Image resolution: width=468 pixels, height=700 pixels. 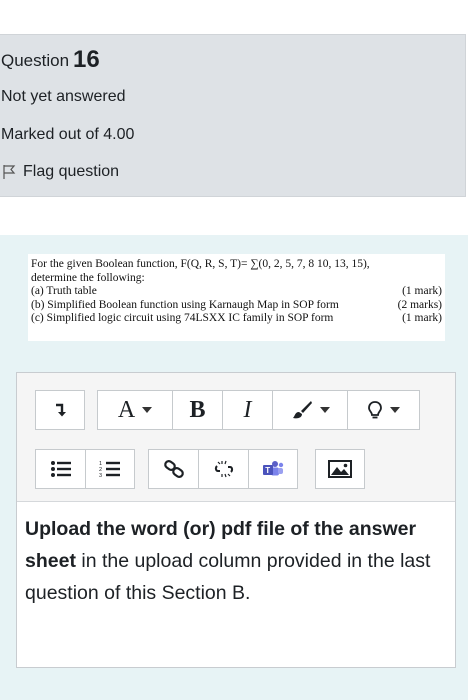 I want to click on question-label: Question, so click(x=35, y=60).